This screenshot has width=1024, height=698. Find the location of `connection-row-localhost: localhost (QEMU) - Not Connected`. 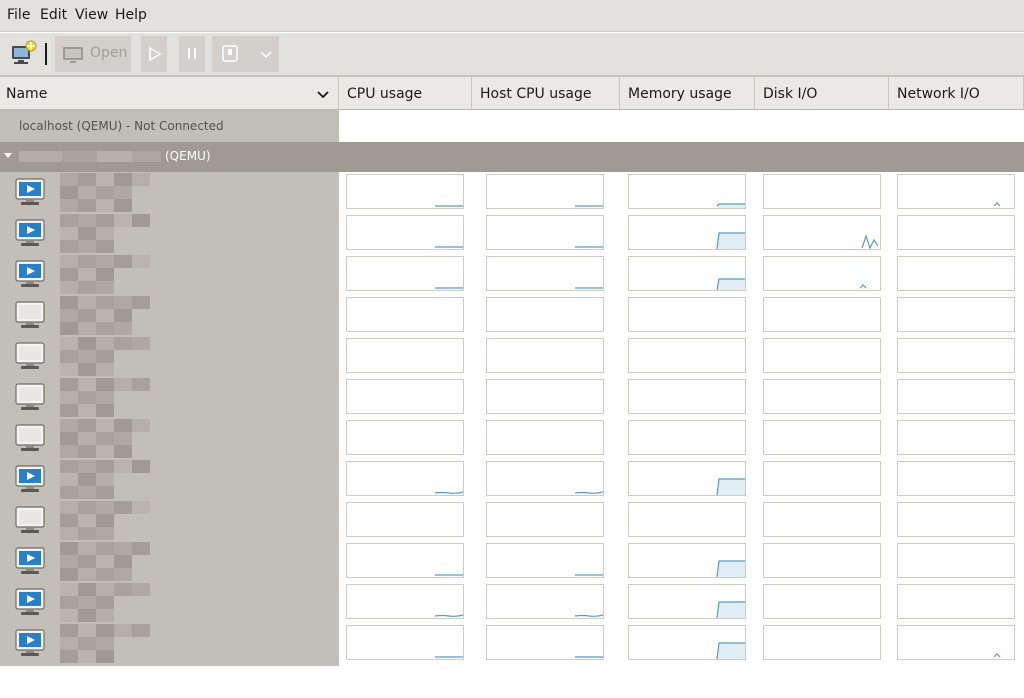

connection-row-localhost: localhost (QEMU) - Not Connected is located at coordinates (169, 126).